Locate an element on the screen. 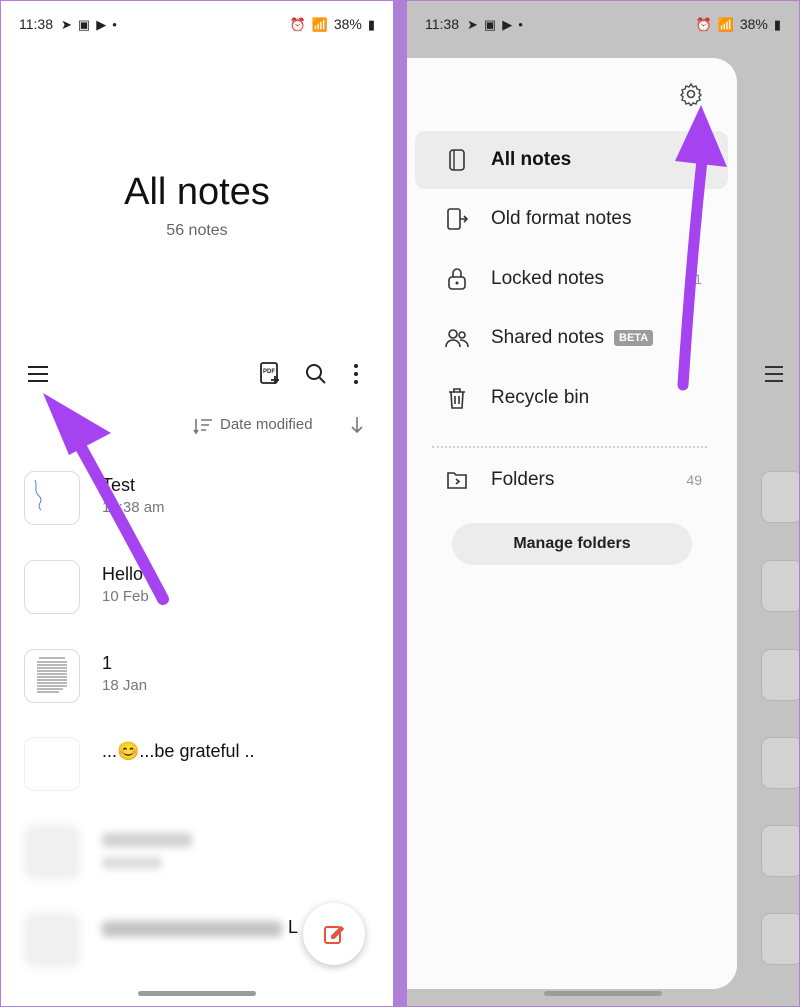 This screenshot has height=1007, width=800. shared-icon is located at coordinates (457, 338).